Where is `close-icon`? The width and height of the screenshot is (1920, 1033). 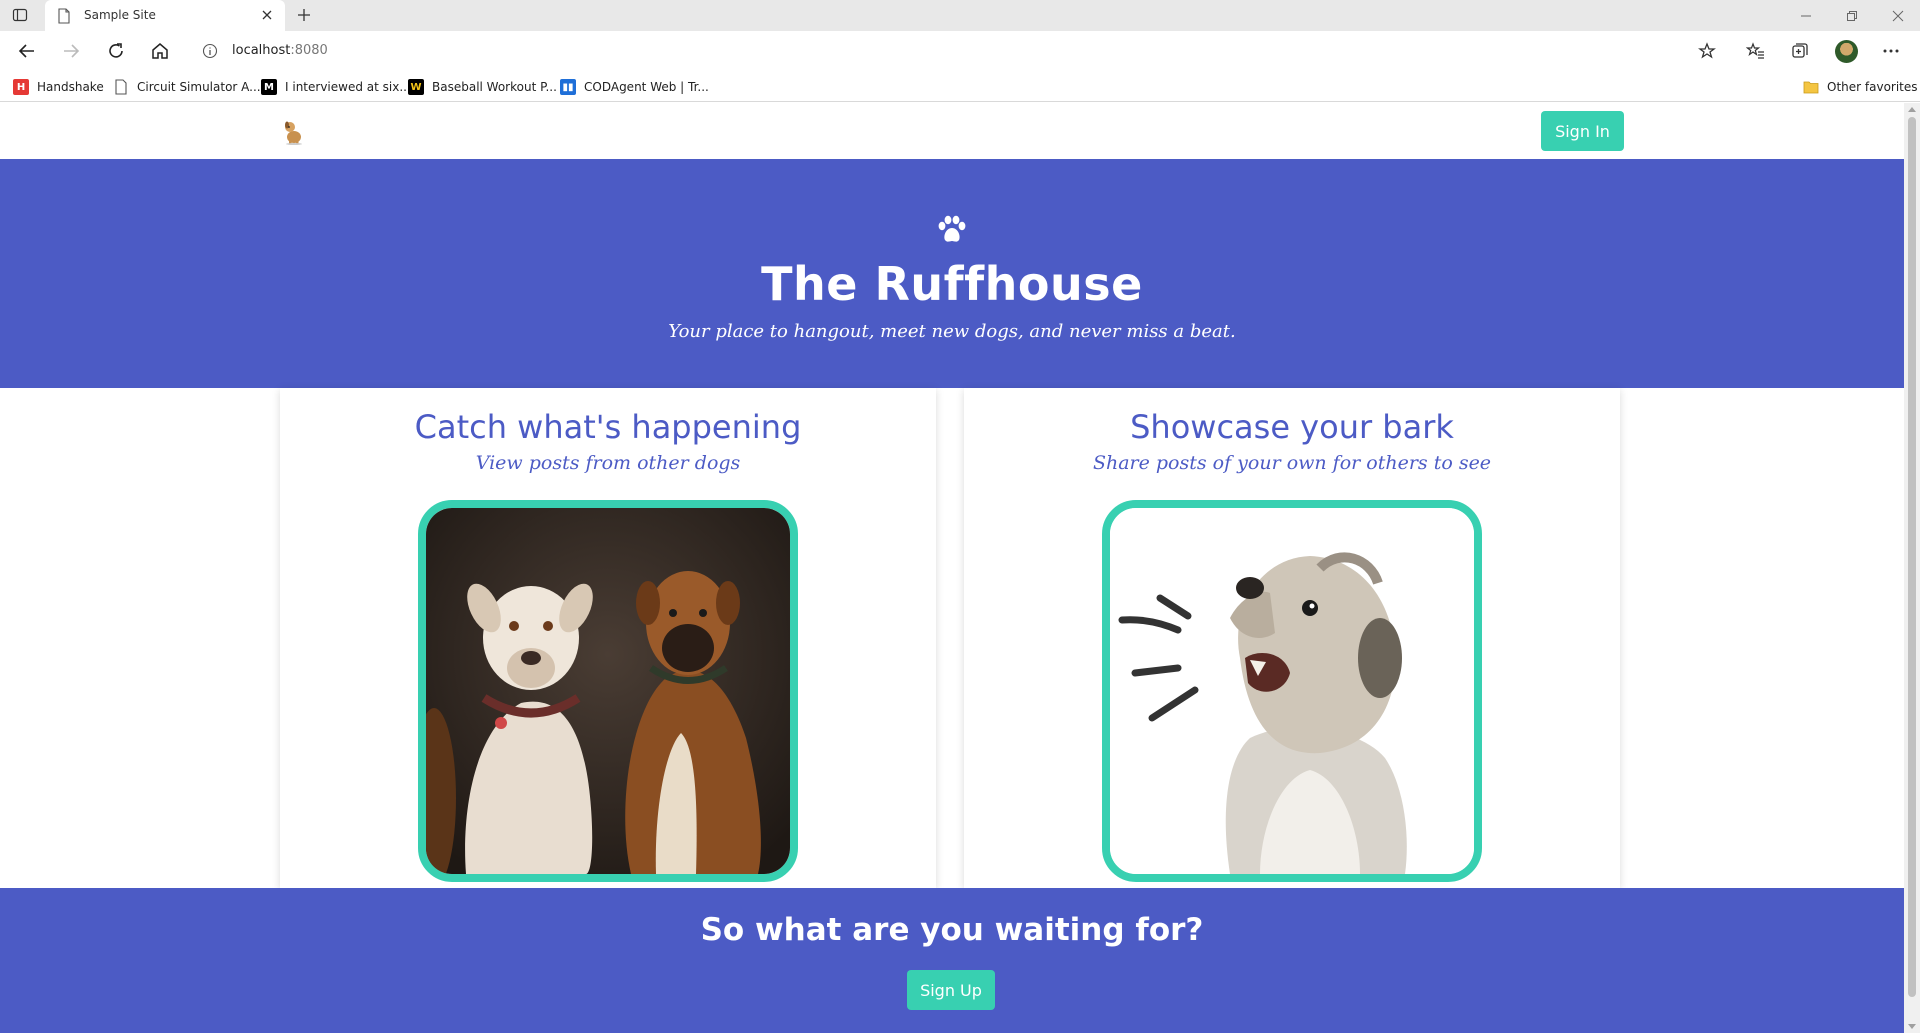 close-icon is located at coordinates (267, 15).